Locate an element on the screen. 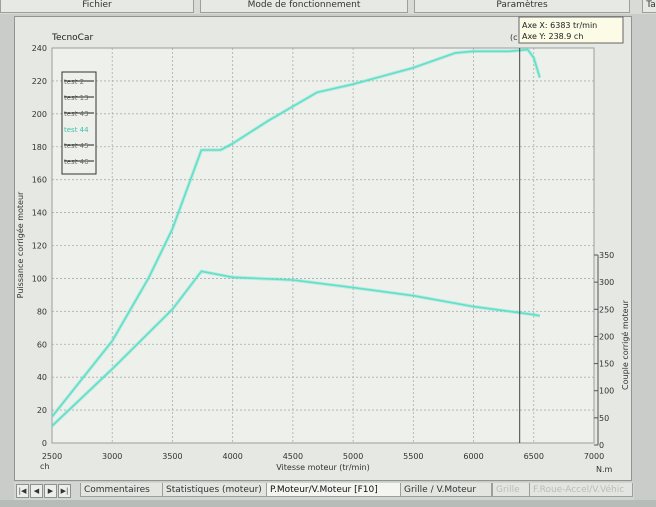 The width and height of the screenshot is (656, 507). left-unit: ch is located at coordinates (44, 466).